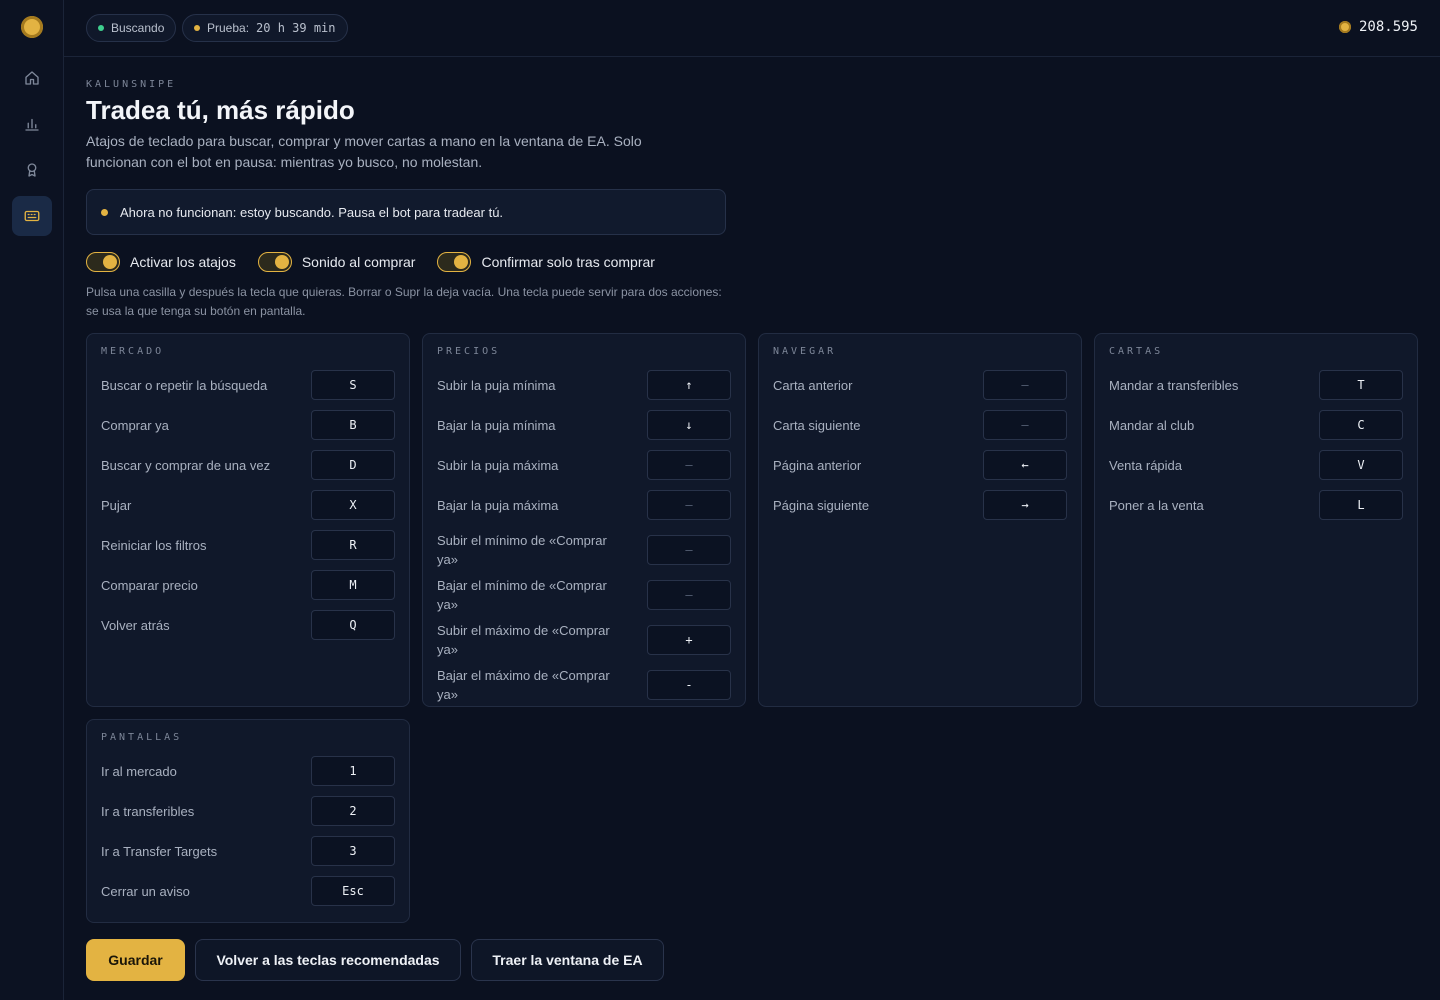  I want to click on topbar: Buscando Prueba: 20 h 39 min 208.595, so click(752, 28).